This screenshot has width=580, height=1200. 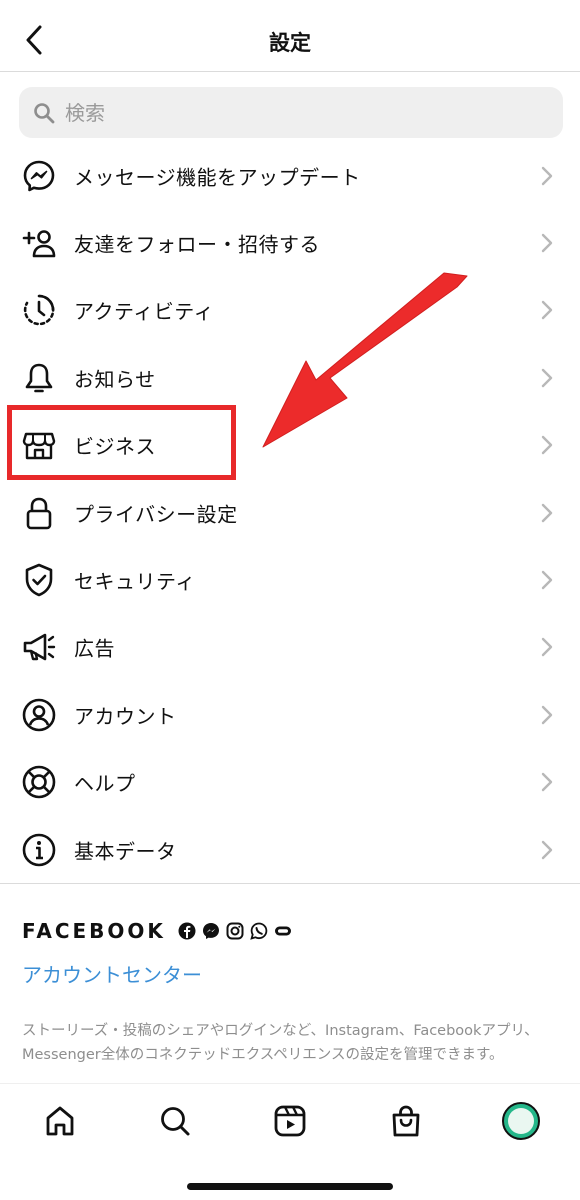 I want to click on shop-bag-icon, so click(x=406, y=1121).